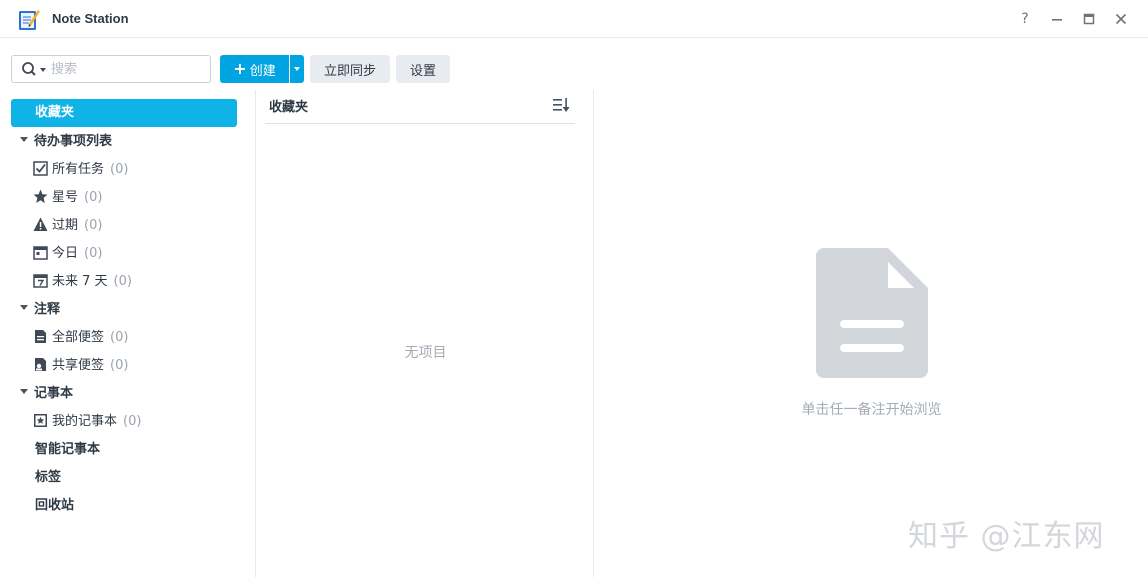  I want to click on sidebar-item-label: 未来 7 天, so click(80, 281).